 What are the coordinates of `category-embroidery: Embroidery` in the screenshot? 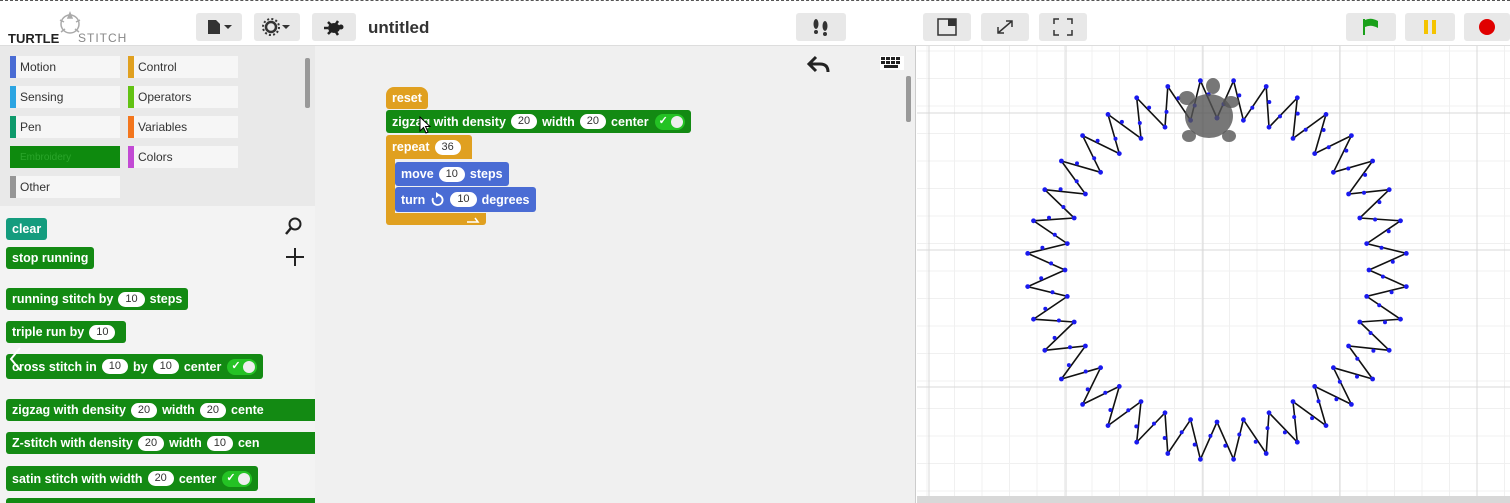 It's located at (65, 157).